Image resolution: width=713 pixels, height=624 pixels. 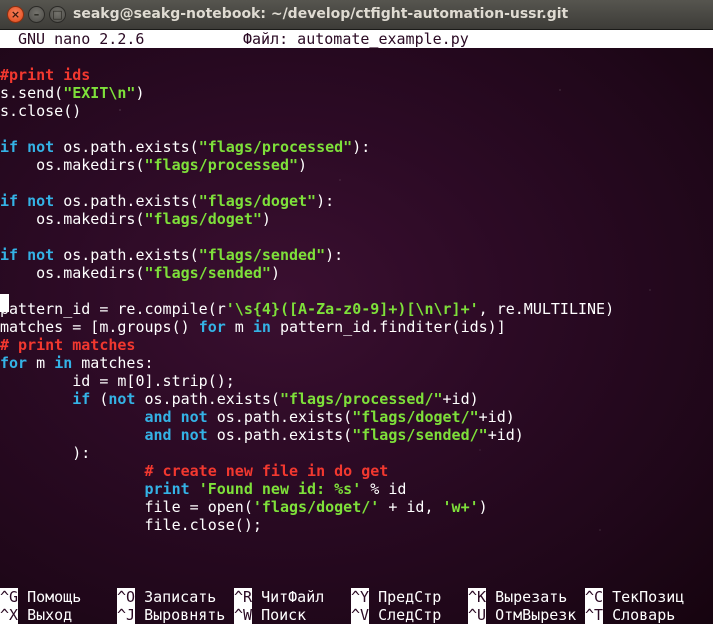 I want to click on minimize-icon: –, so click(x=36, y=14).